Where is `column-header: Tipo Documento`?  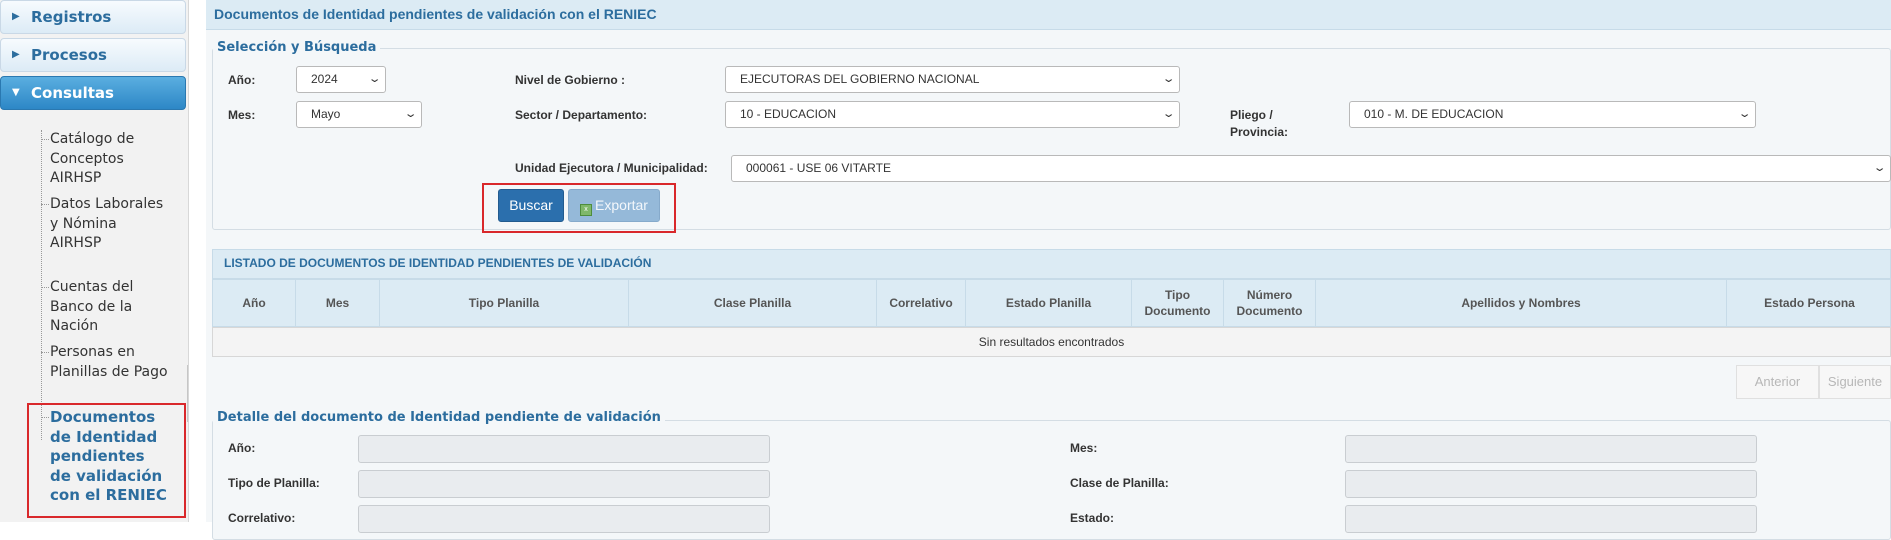
column-header: Tipo Documento is located at coordinates (1178, 303).